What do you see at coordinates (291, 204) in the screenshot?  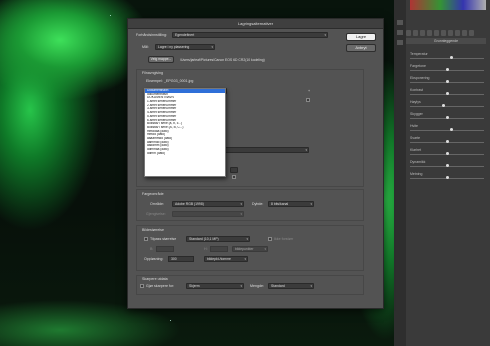 I see `depth-select: 8 bits/kanal` at bounding box center [291, 204].